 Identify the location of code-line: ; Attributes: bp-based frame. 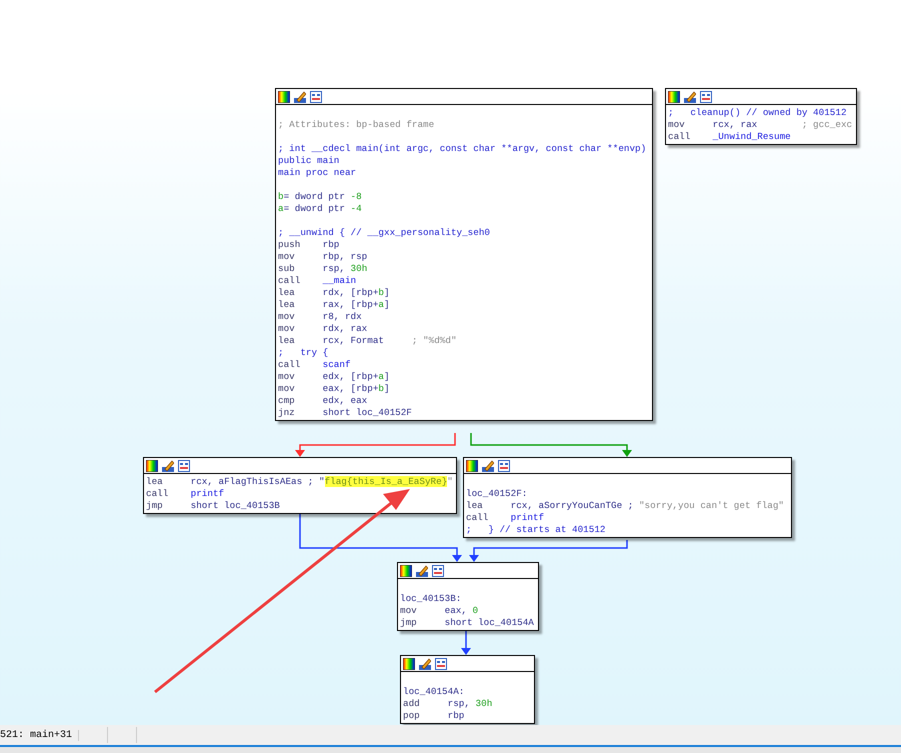
(357, 125).